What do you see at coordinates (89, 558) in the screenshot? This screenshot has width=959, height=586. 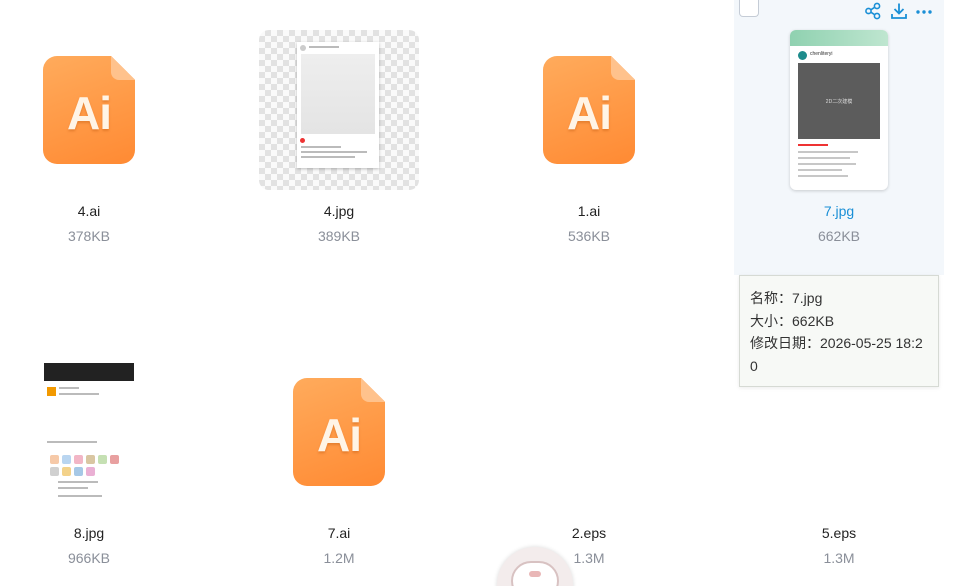 I see `file-size: 966KB` at bounding box center [89, 558].